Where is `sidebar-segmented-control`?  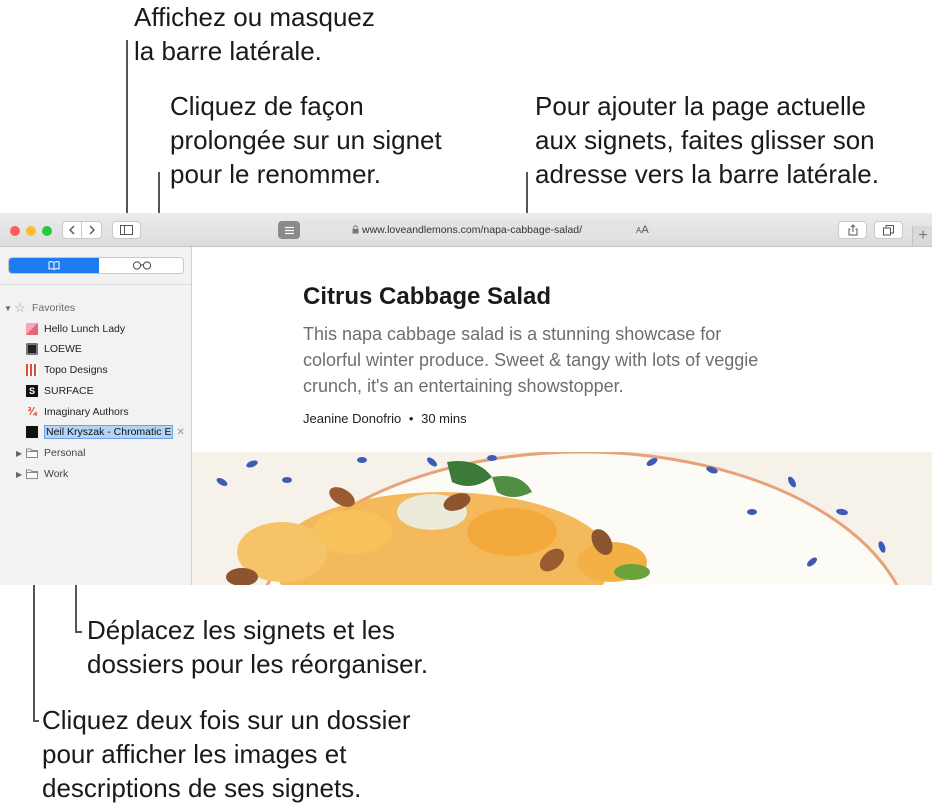
sidebar-segmented-control is located at coordinates (96, 265).